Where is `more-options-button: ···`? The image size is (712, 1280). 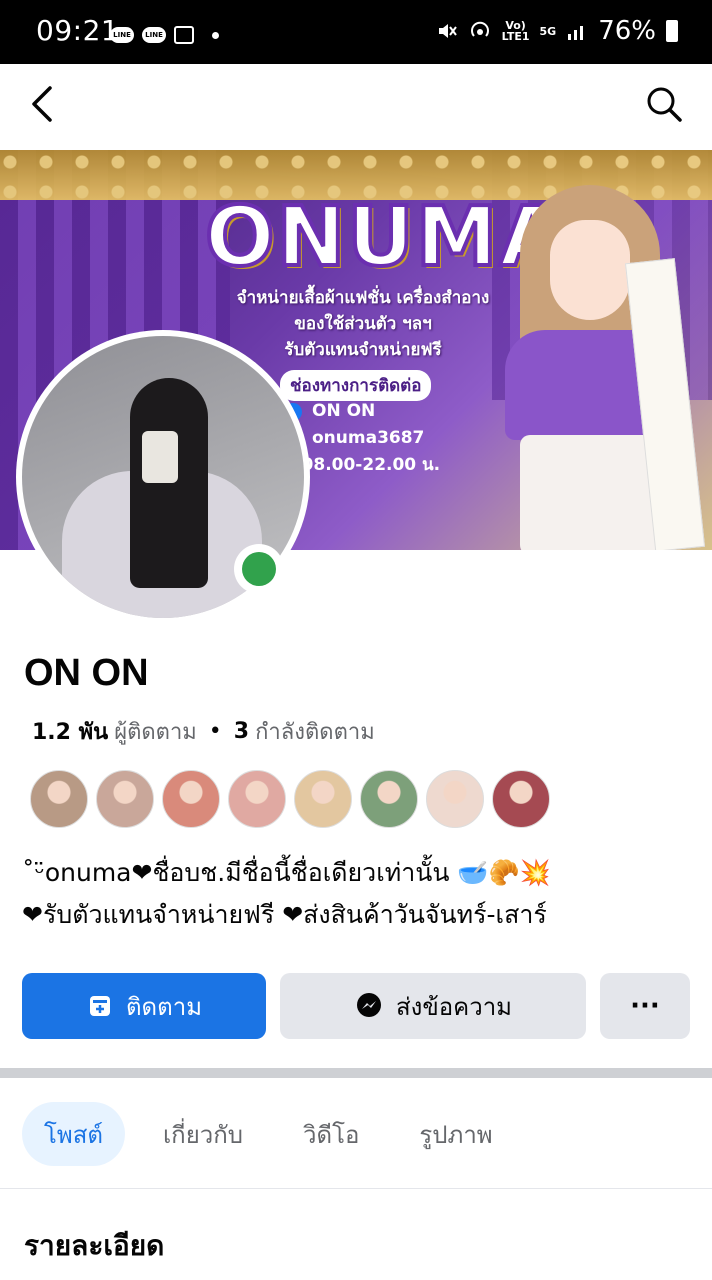 more-options-button: ··· is located at coordinates (645, 1006).